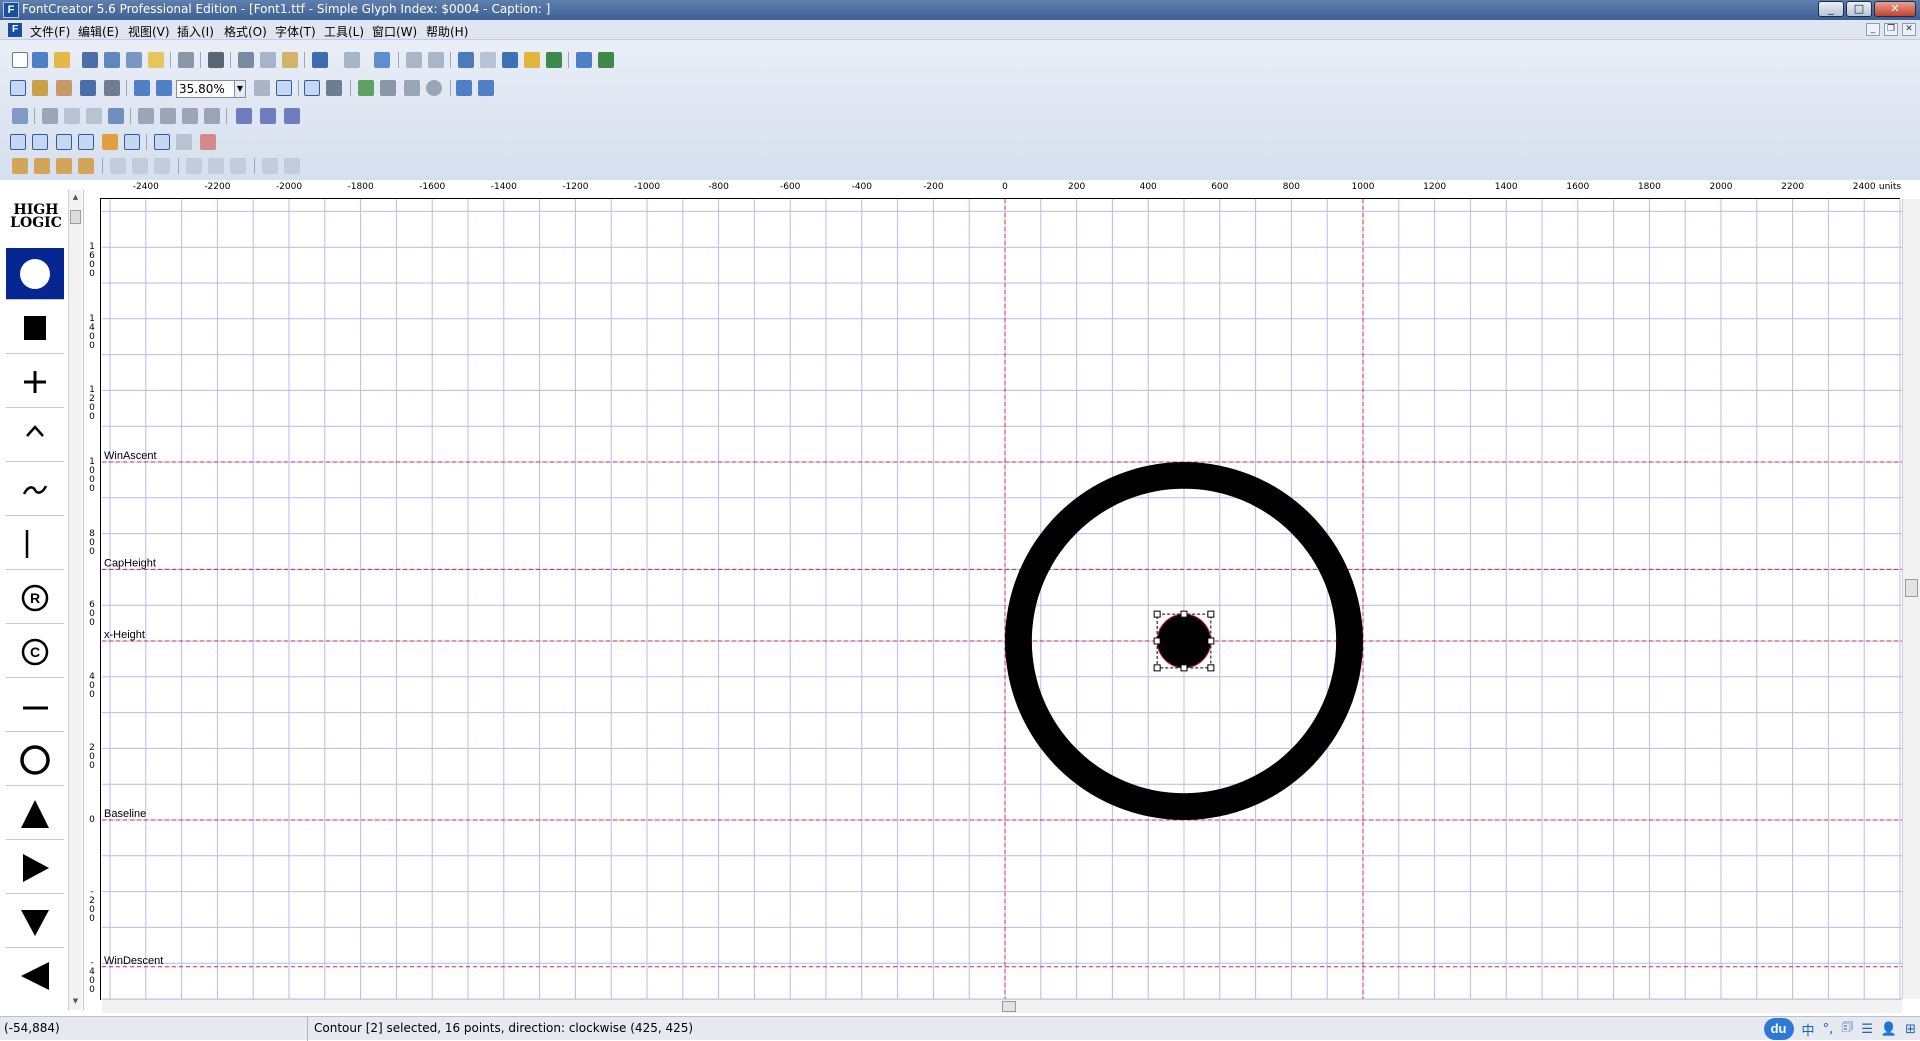 The width and height of the screenshot is (1920, 1041). Describe the element at coordinates (195, 31) in the screenshot. I see `menu-insert: 插入(I)` at that location.